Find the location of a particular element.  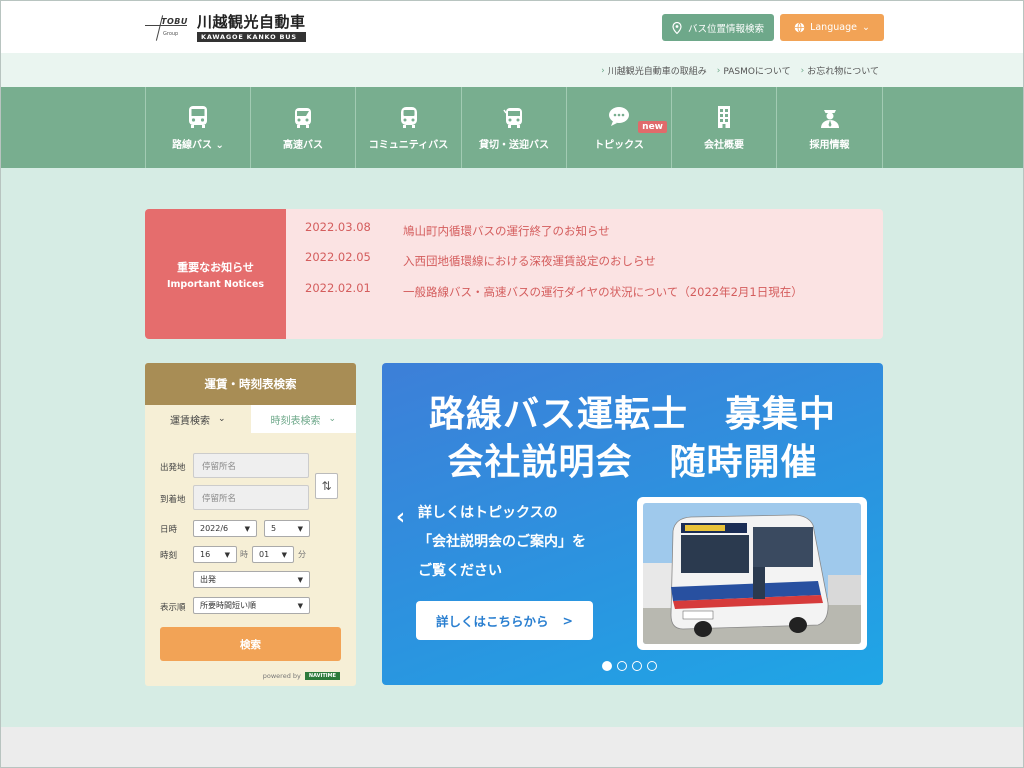

nav-item-recruit: 採用情報 is located at coordinates (830, 127).